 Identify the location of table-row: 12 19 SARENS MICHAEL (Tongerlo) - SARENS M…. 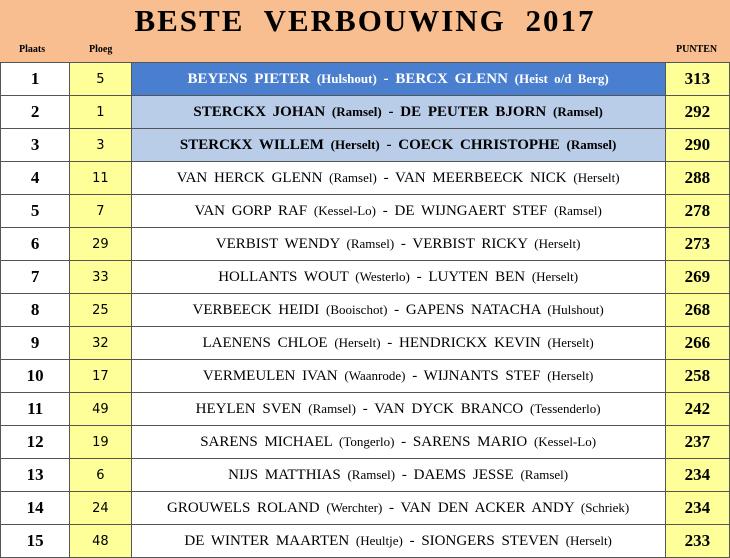
(365, 442).